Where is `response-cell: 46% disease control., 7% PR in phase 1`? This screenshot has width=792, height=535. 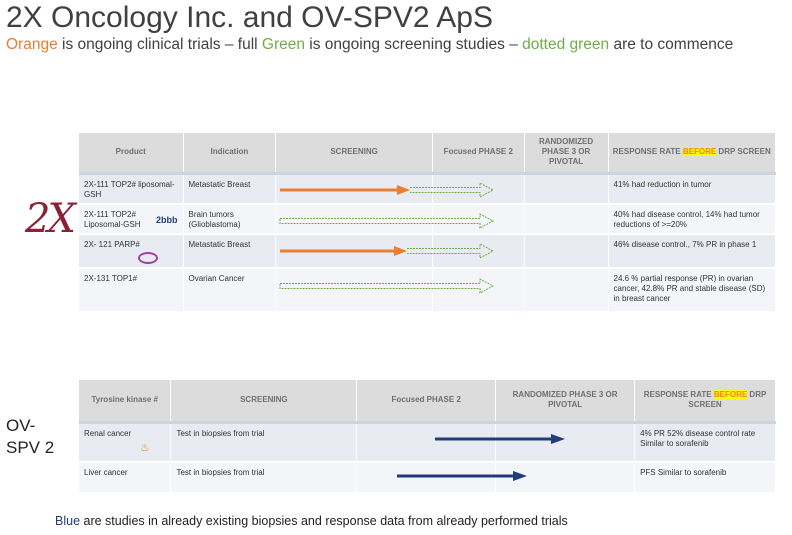
response-cell: 46% disease control., 7% PR in phase 1 is located at coordinates (692, 250).